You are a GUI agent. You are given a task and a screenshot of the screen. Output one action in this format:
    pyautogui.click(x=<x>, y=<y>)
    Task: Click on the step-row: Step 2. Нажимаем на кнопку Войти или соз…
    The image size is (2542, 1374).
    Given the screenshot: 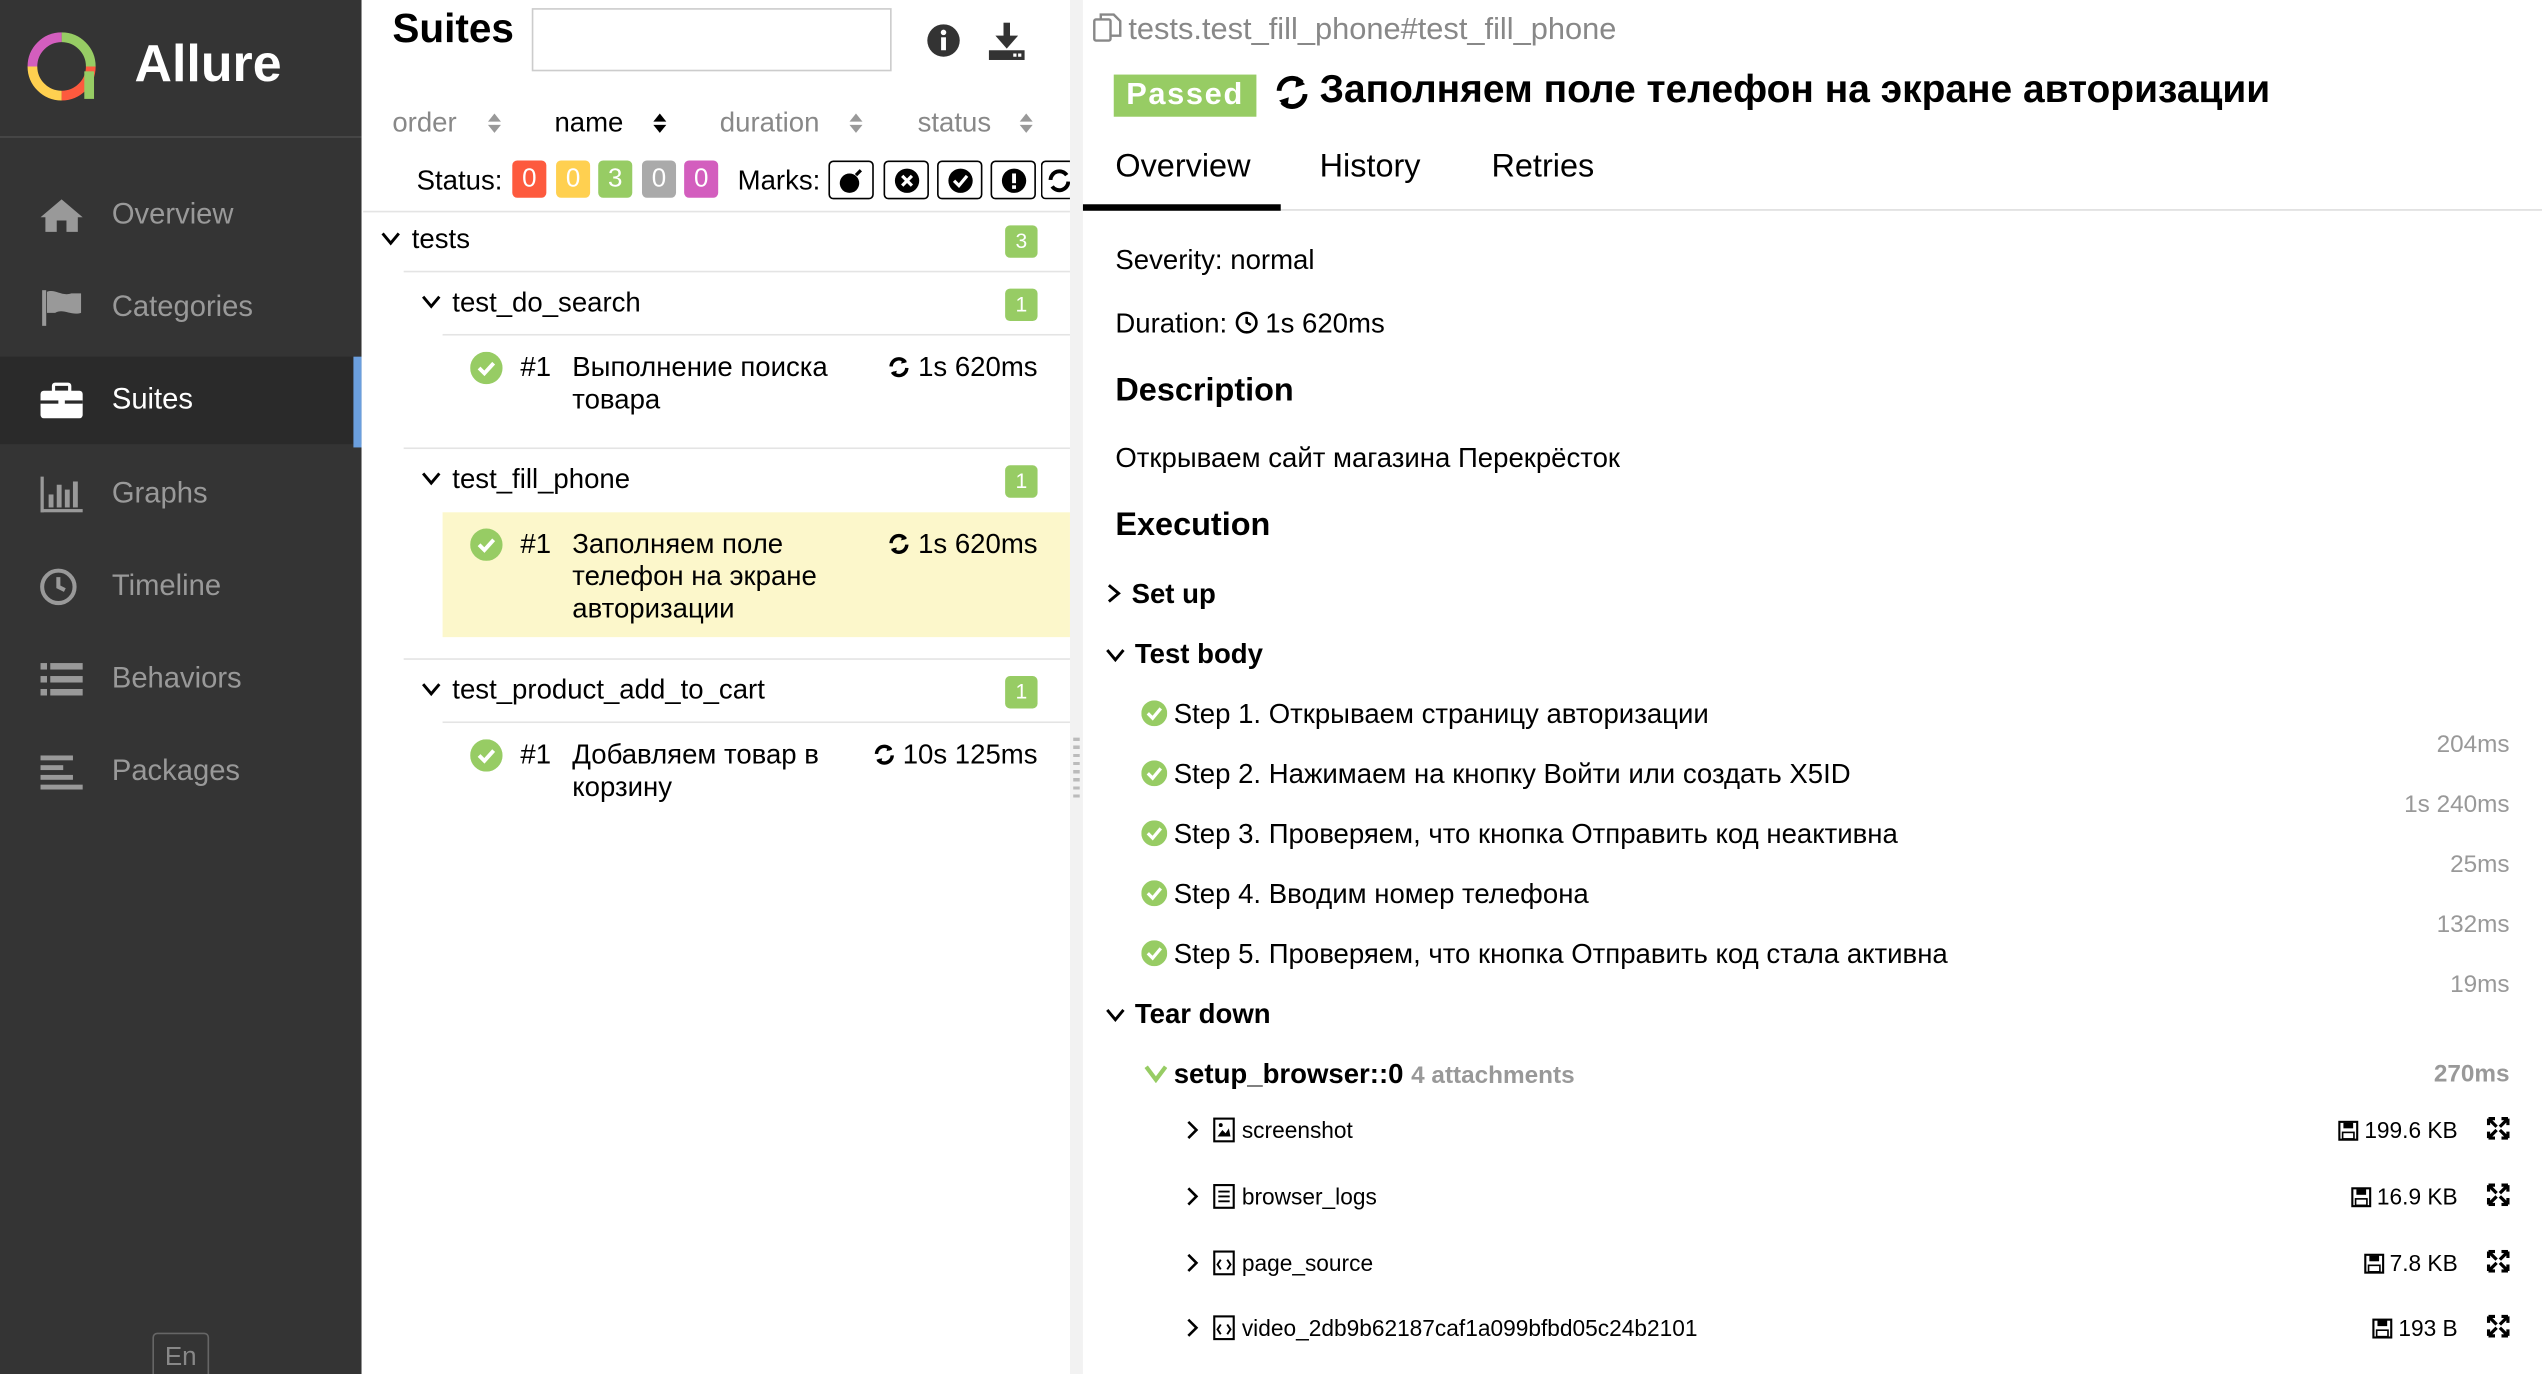 What is the action you would take?
    pyautogui.click(x=1496, y=775)
    